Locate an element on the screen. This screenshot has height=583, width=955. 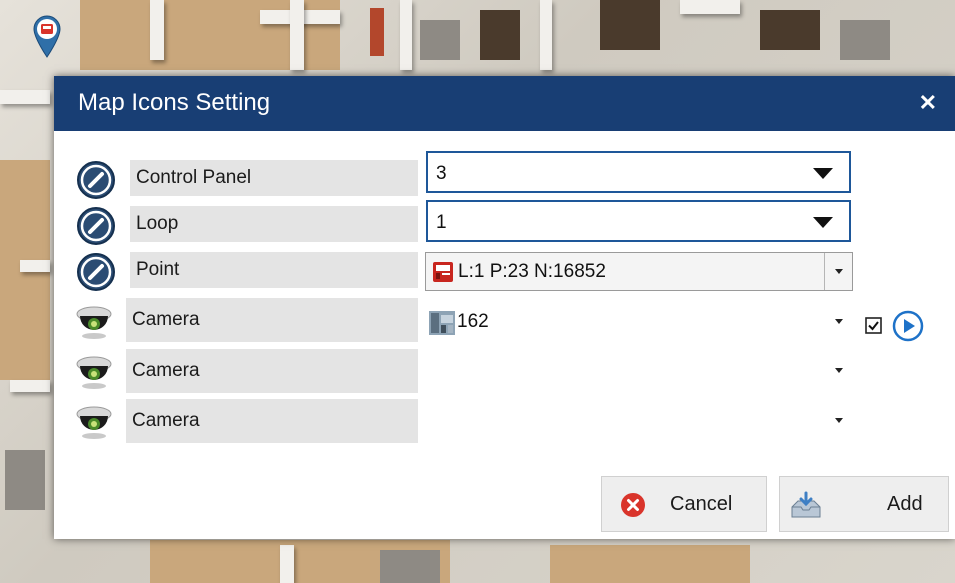
camera-3-label-text: Camera is located at coordinates (166, 420).